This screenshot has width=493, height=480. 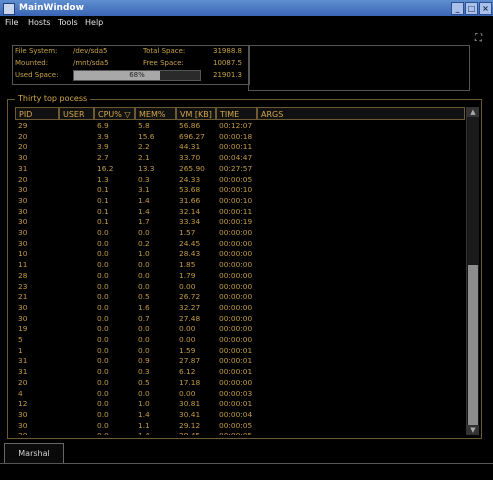 I want to click on maximize-button: □, so click(x=471, y=8).